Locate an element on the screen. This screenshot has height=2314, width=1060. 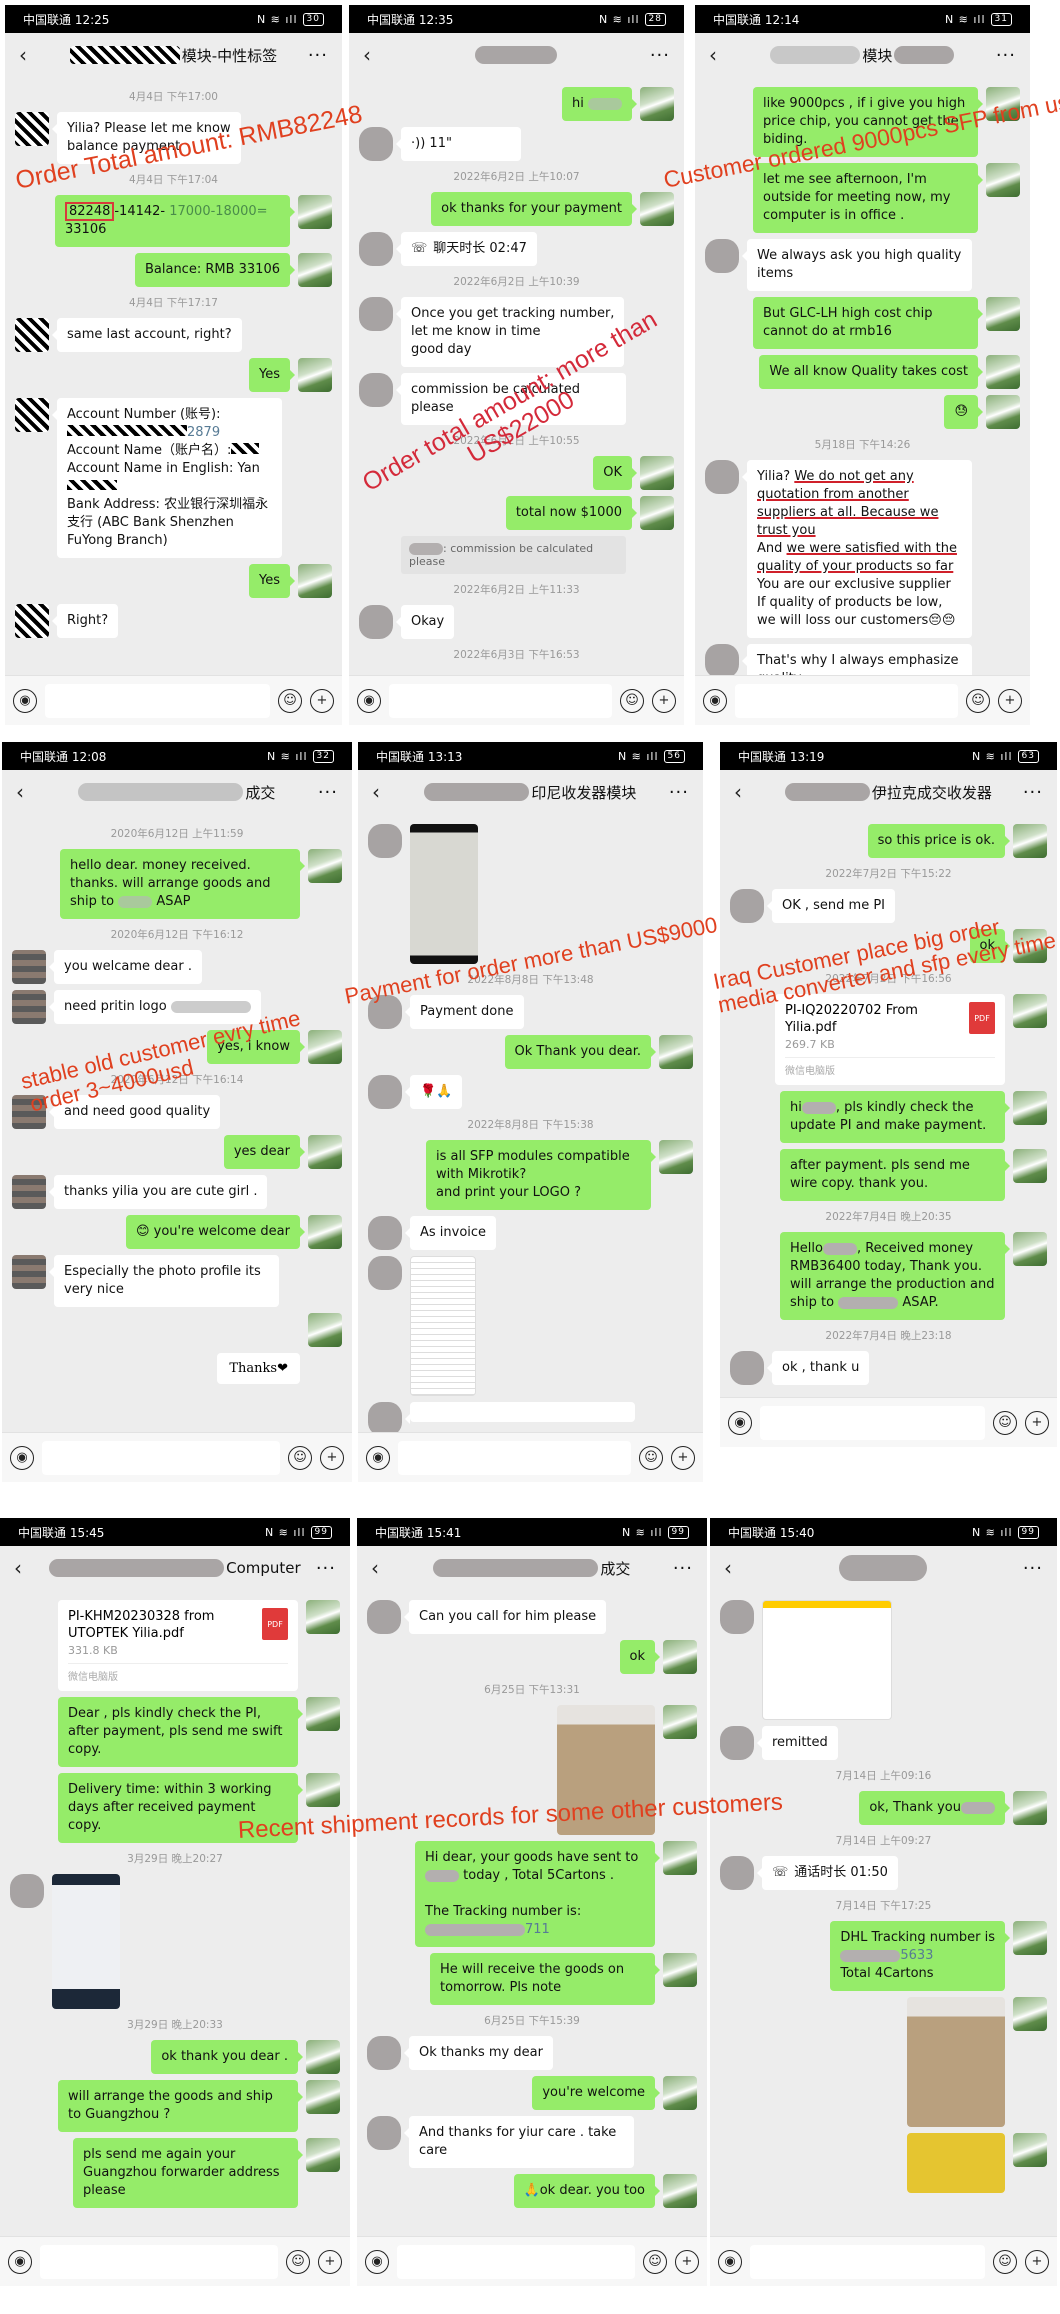
message-bubble: OK is located at coordinates (615, 473).